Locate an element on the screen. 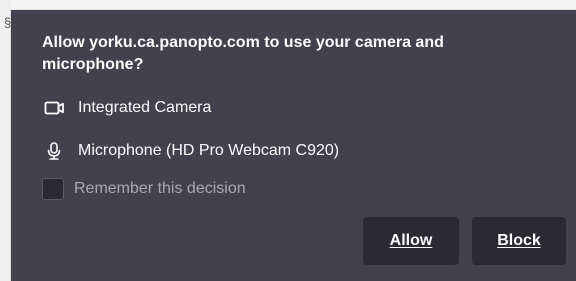 The width and height of the screenshot is (576, 281). allow-button-label: Allow is located at coordinates (411, 240).